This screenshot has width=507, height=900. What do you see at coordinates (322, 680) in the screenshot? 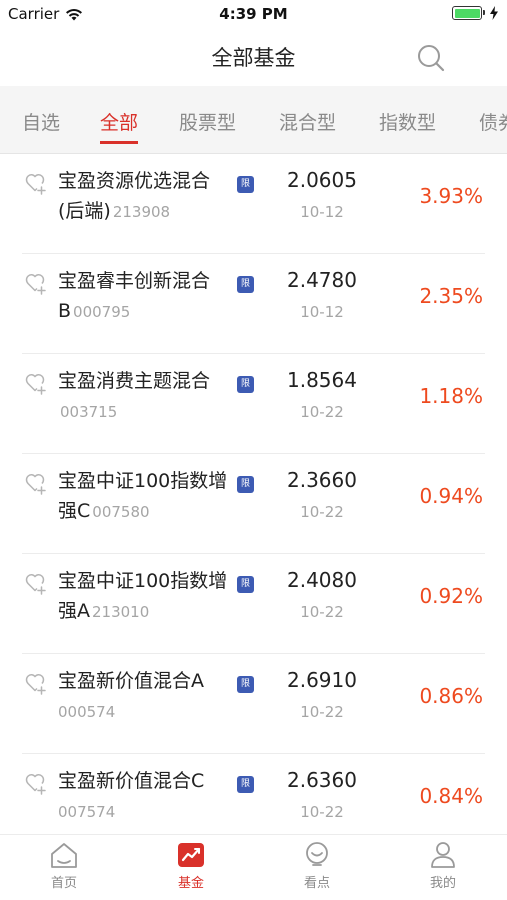
I see `fund-nav: 2.6910` at bounding box center [322, 680].